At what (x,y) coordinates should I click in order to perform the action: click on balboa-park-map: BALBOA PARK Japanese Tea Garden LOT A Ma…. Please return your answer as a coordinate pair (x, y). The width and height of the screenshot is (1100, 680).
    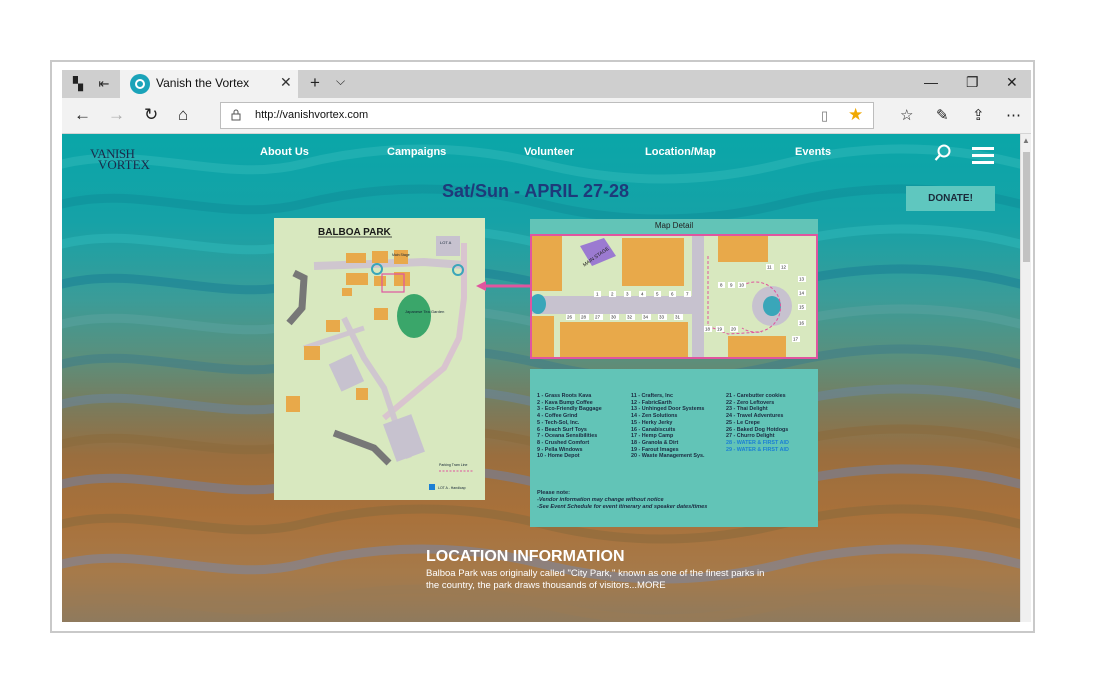
    Looking at the image, I should click on (379, 359).